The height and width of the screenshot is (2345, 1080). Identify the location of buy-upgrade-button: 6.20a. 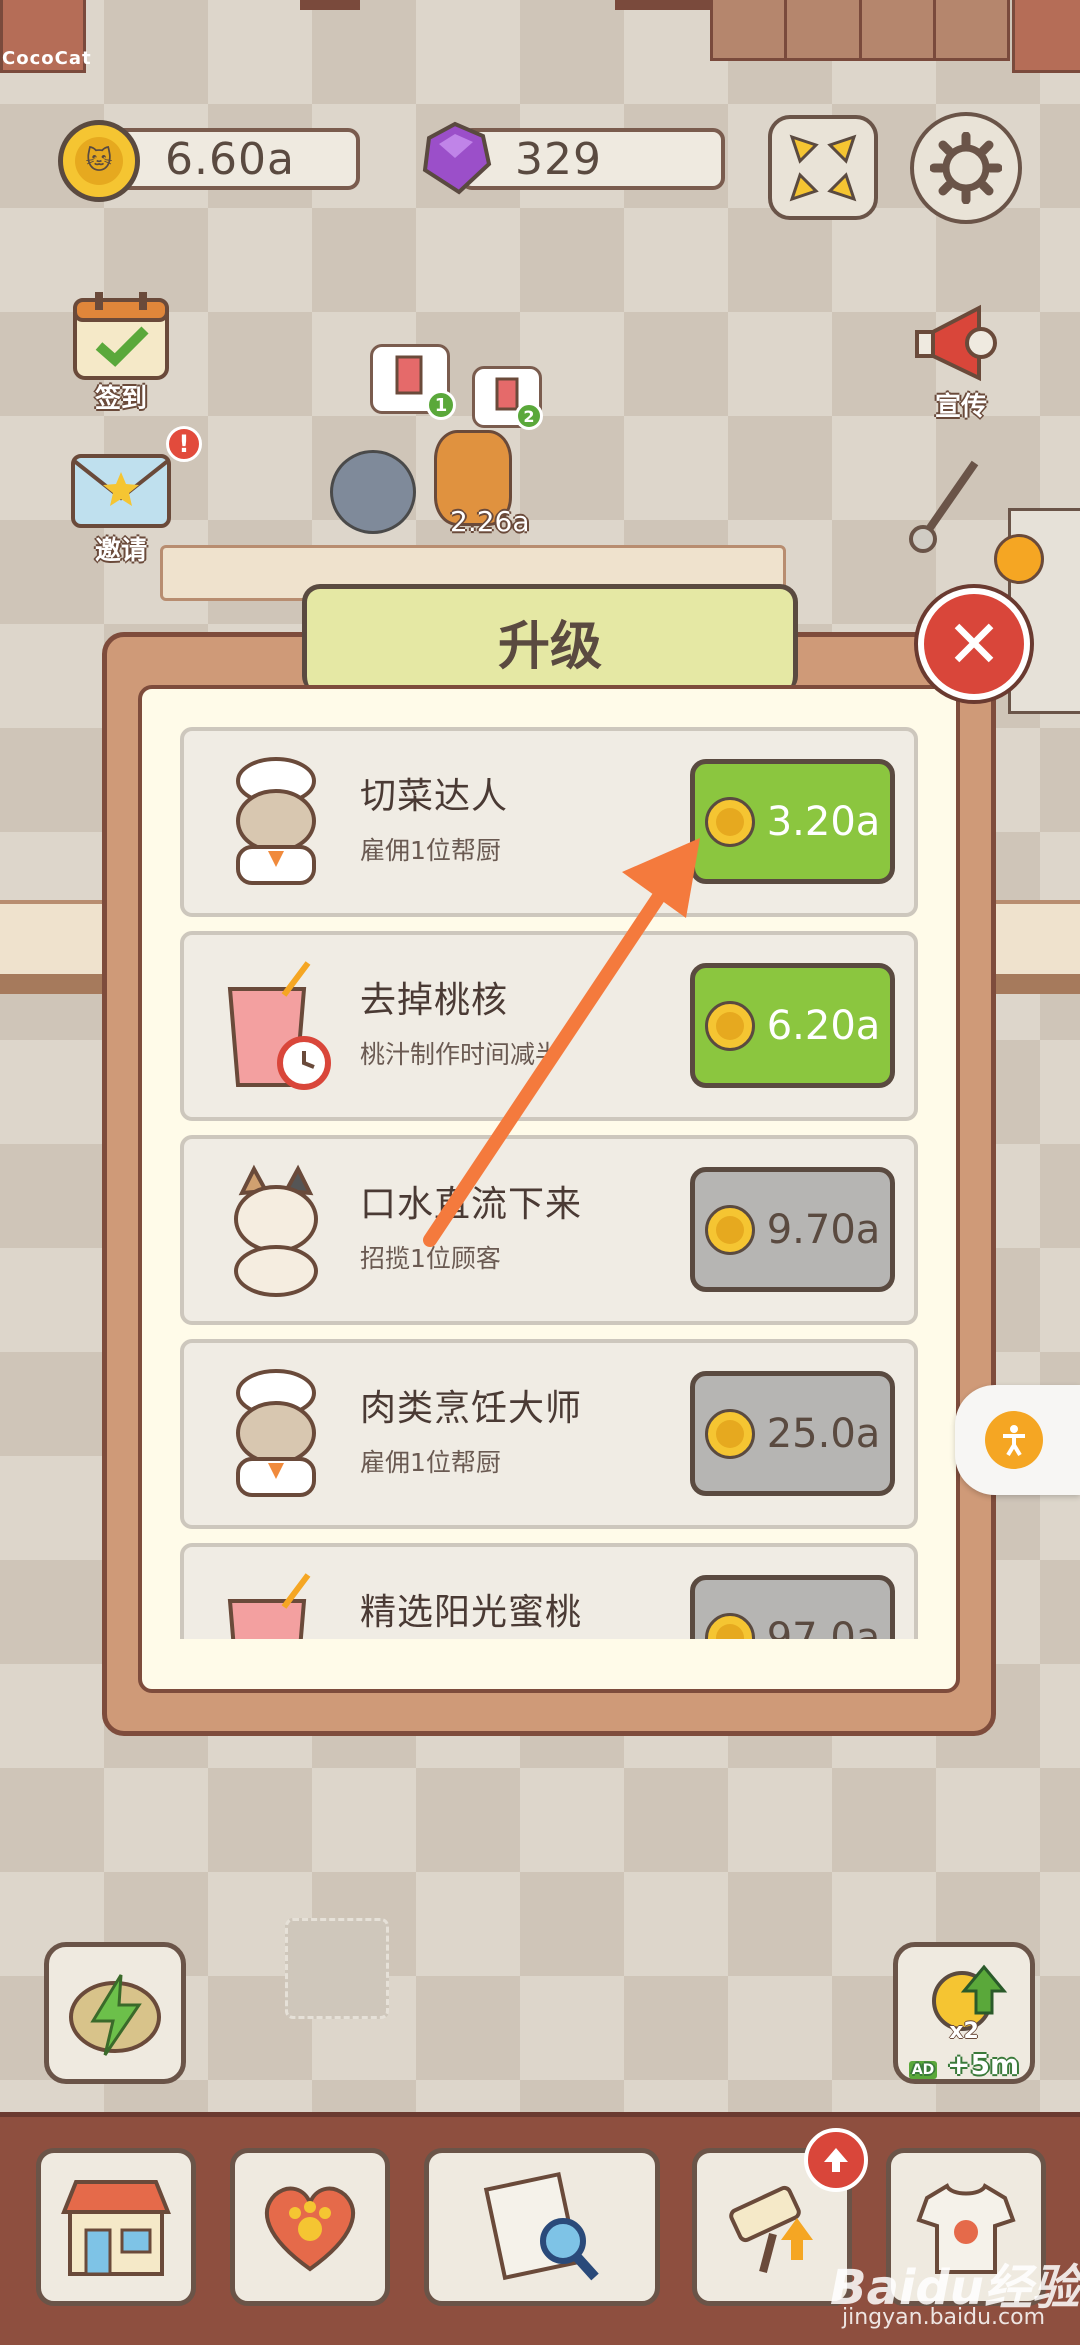
(792, 1025).